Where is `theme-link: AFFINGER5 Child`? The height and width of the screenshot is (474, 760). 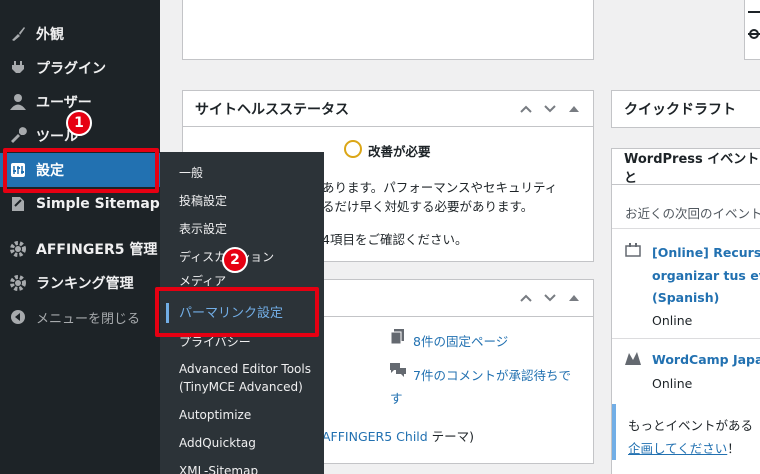
theme-link: AFFINGER5 Child is located at coordinates (375, 436).